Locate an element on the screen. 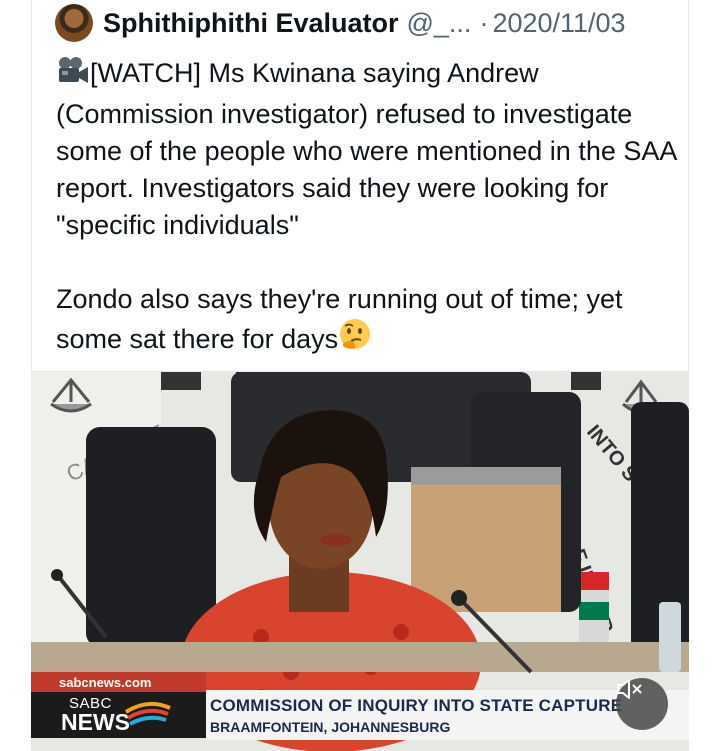  chyron-subtitle: BRAAMFONTEIN, JOHANNESBURG is located at coordinates (330, 727).